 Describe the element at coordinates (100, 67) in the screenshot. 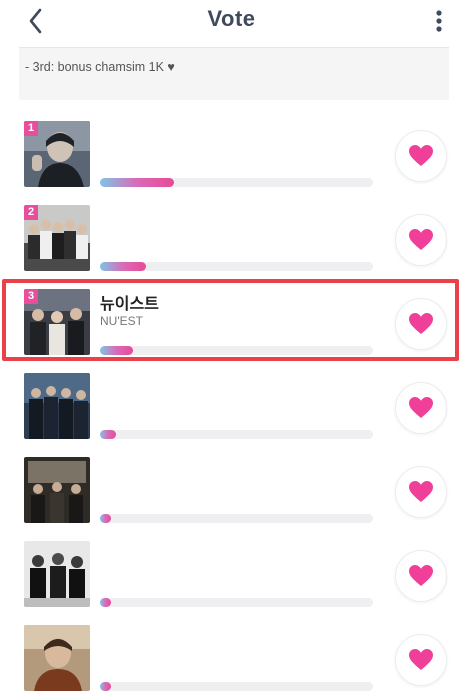

I see `notice-text: - 3rd: bonus chamsim 1K ♥` at that location.